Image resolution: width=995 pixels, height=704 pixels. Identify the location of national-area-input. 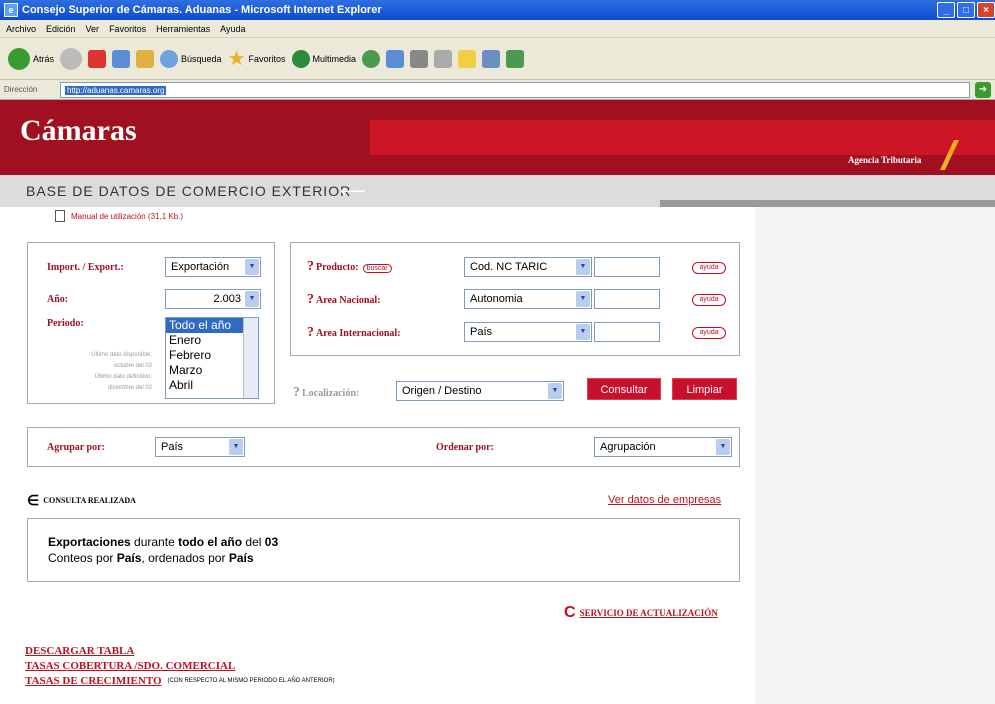
(627, 299).